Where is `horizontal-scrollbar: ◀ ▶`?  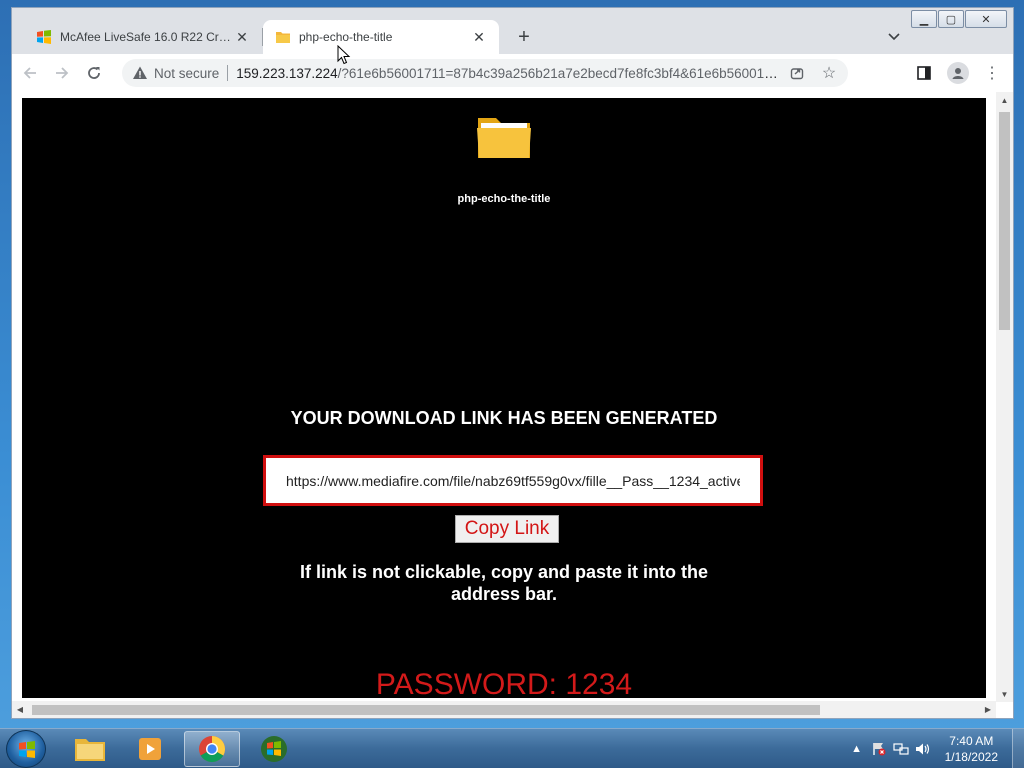 horizontal-scrollbar: ◀ ▶ is located at coordinates (504, 709).